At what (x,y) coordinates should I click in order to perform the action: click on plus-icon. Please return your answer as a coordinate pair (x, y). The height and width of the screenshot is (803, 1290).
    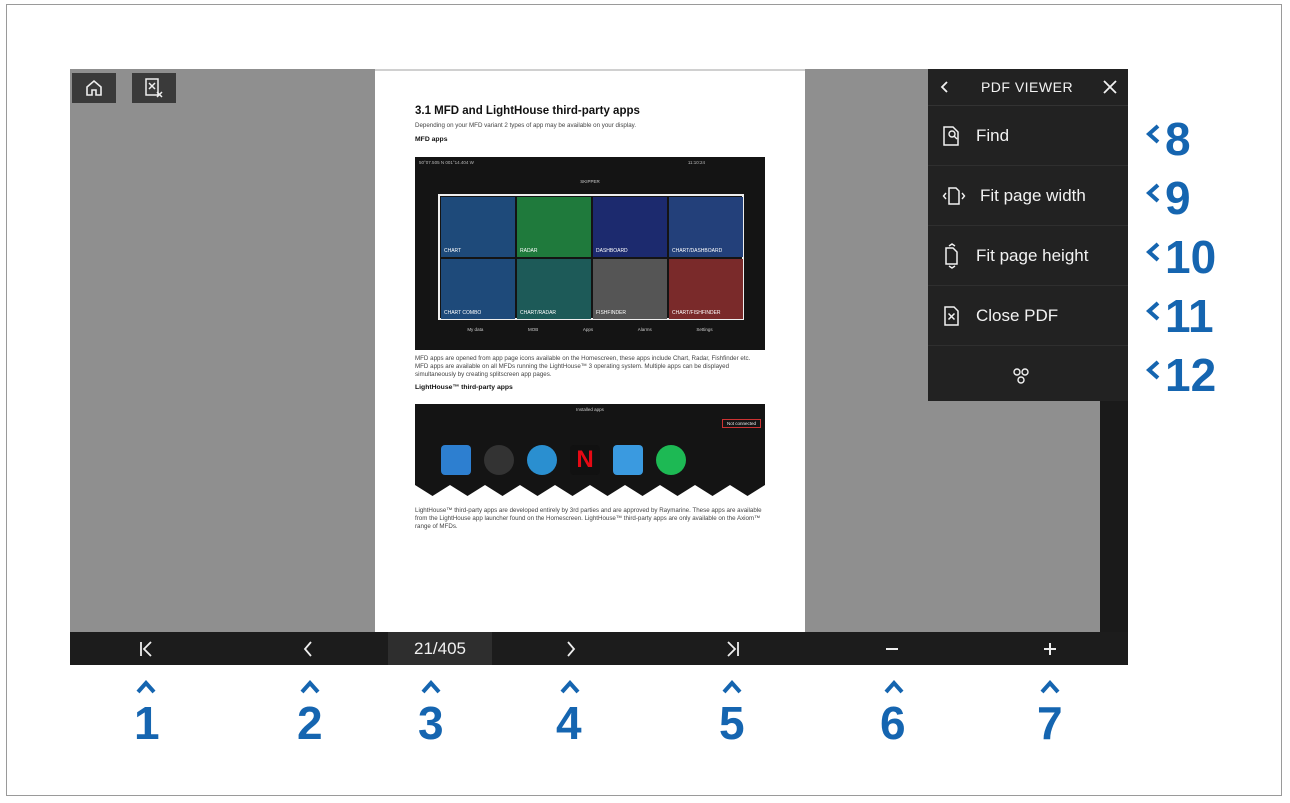
    Looking at the image, I should click on (1050, 648).